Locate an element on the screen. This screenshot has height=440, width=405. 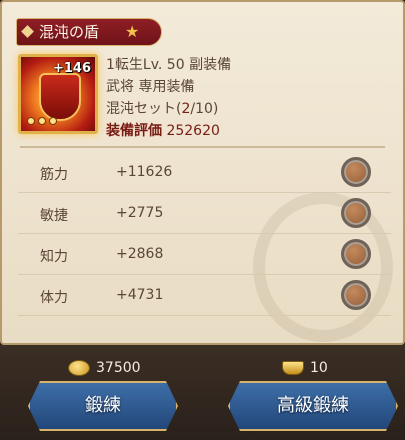
stat-row-strength: 筋力 +11626 is located at coordinates (204, 172).